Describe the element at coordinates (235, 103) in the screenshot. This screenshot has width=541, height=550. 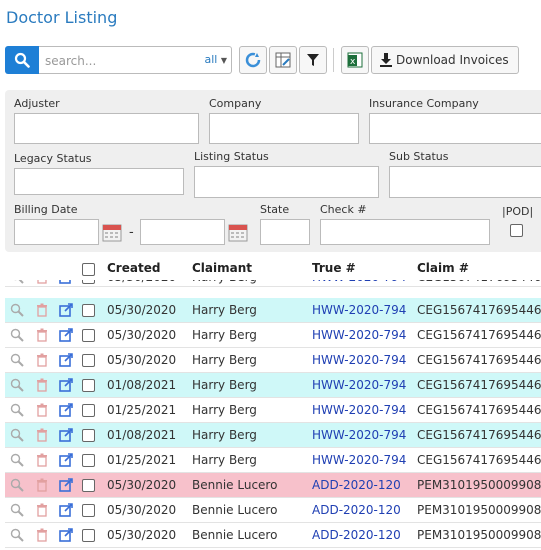
I see `company-label: Company` at that location.